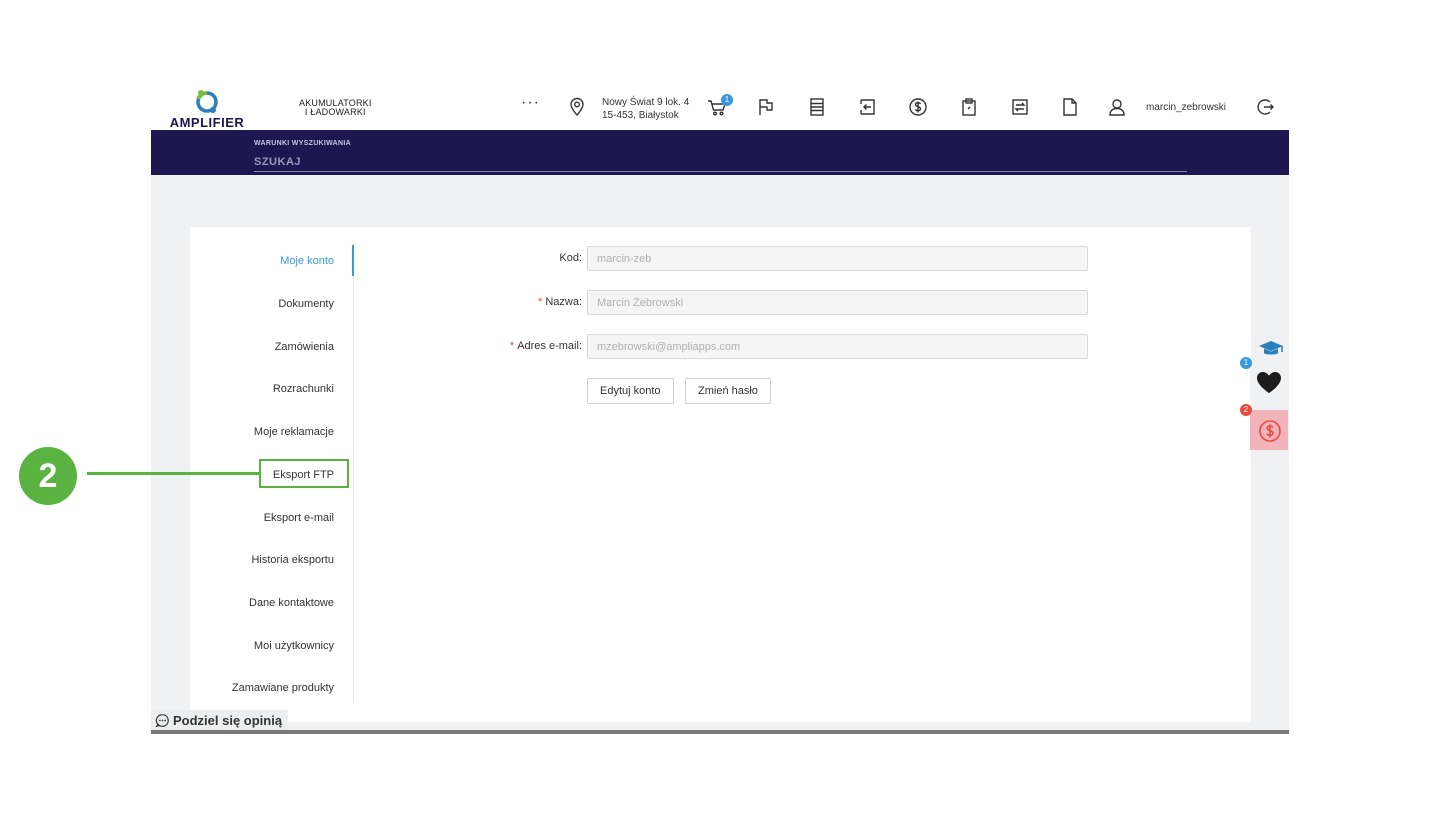 The width and height of the screenshot is (1440, 820). I want to click on email-field, so click(837, 346).